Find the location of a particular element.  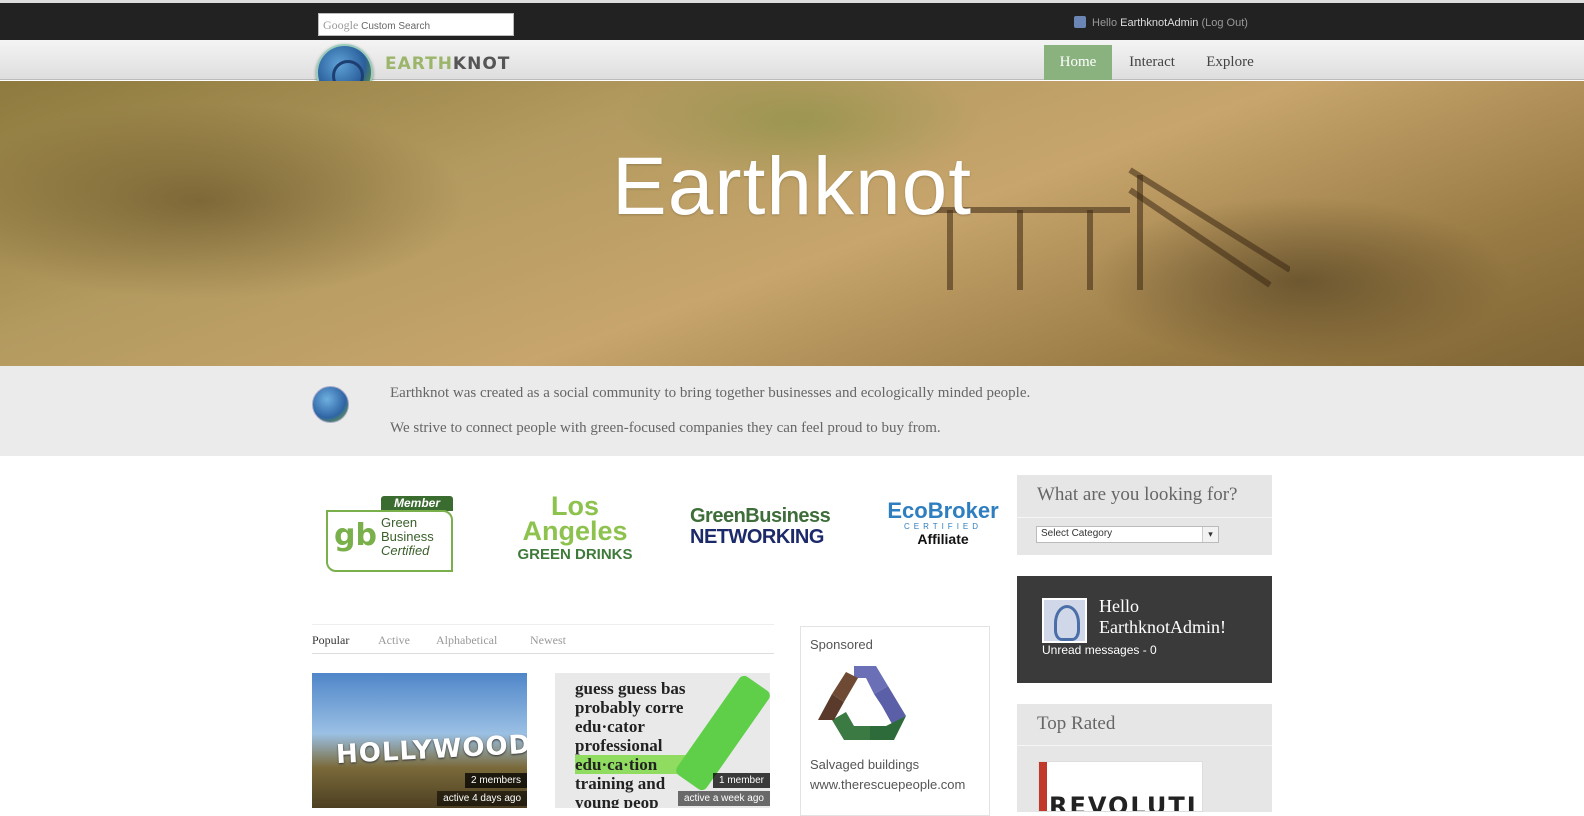

member-count: 1 member is located at coordinates (741, 780).